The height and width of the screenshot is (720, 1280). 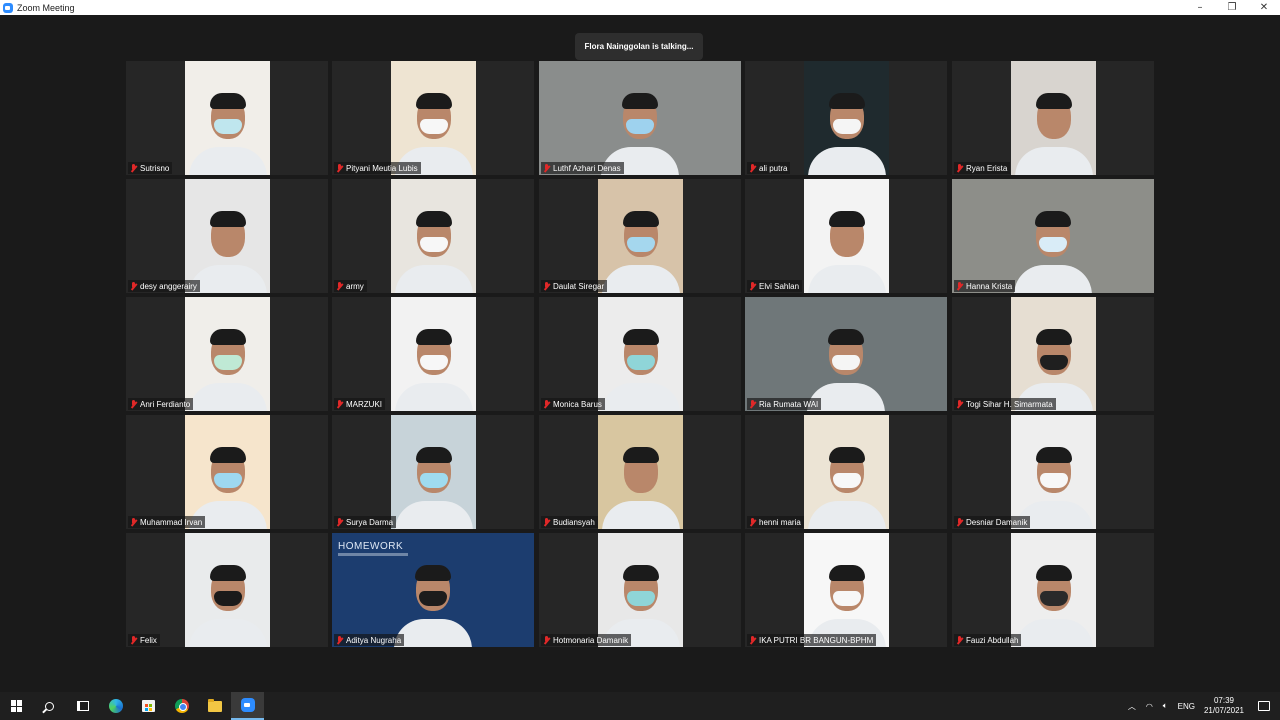 What do you see at coordinates (49, 706) in the screenshot?
I see `search-button` at bounding box center [49, 706].